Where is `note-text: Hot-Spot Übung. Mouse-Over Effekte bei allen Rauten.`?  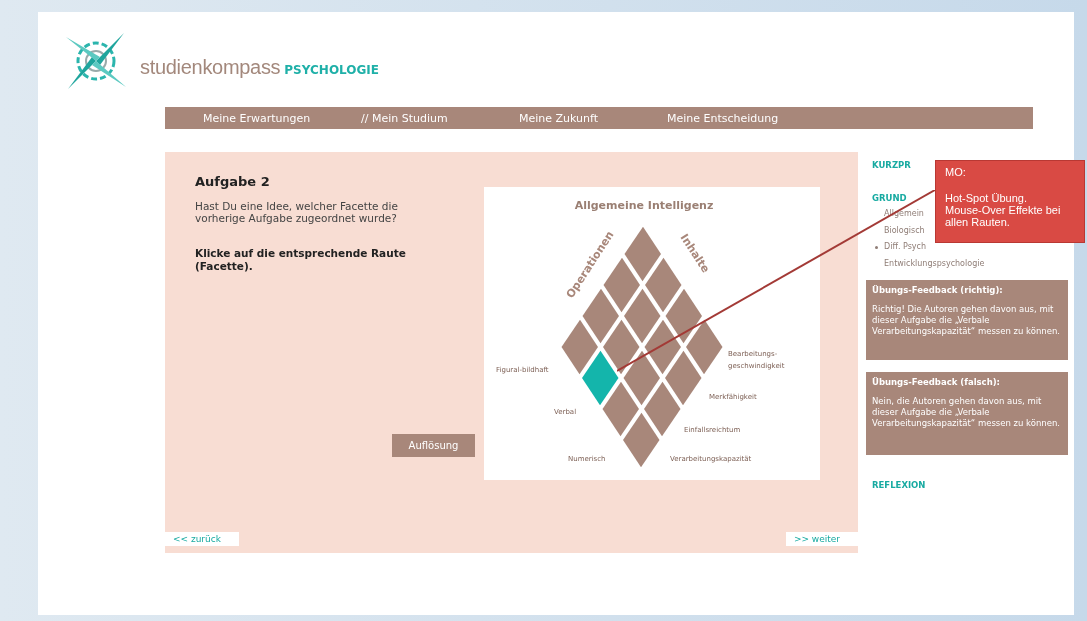
note-text: Hot-Spot Übung. Mouse-Over Effekte bei allen Rauten. is located at coordinates (1003, 210).